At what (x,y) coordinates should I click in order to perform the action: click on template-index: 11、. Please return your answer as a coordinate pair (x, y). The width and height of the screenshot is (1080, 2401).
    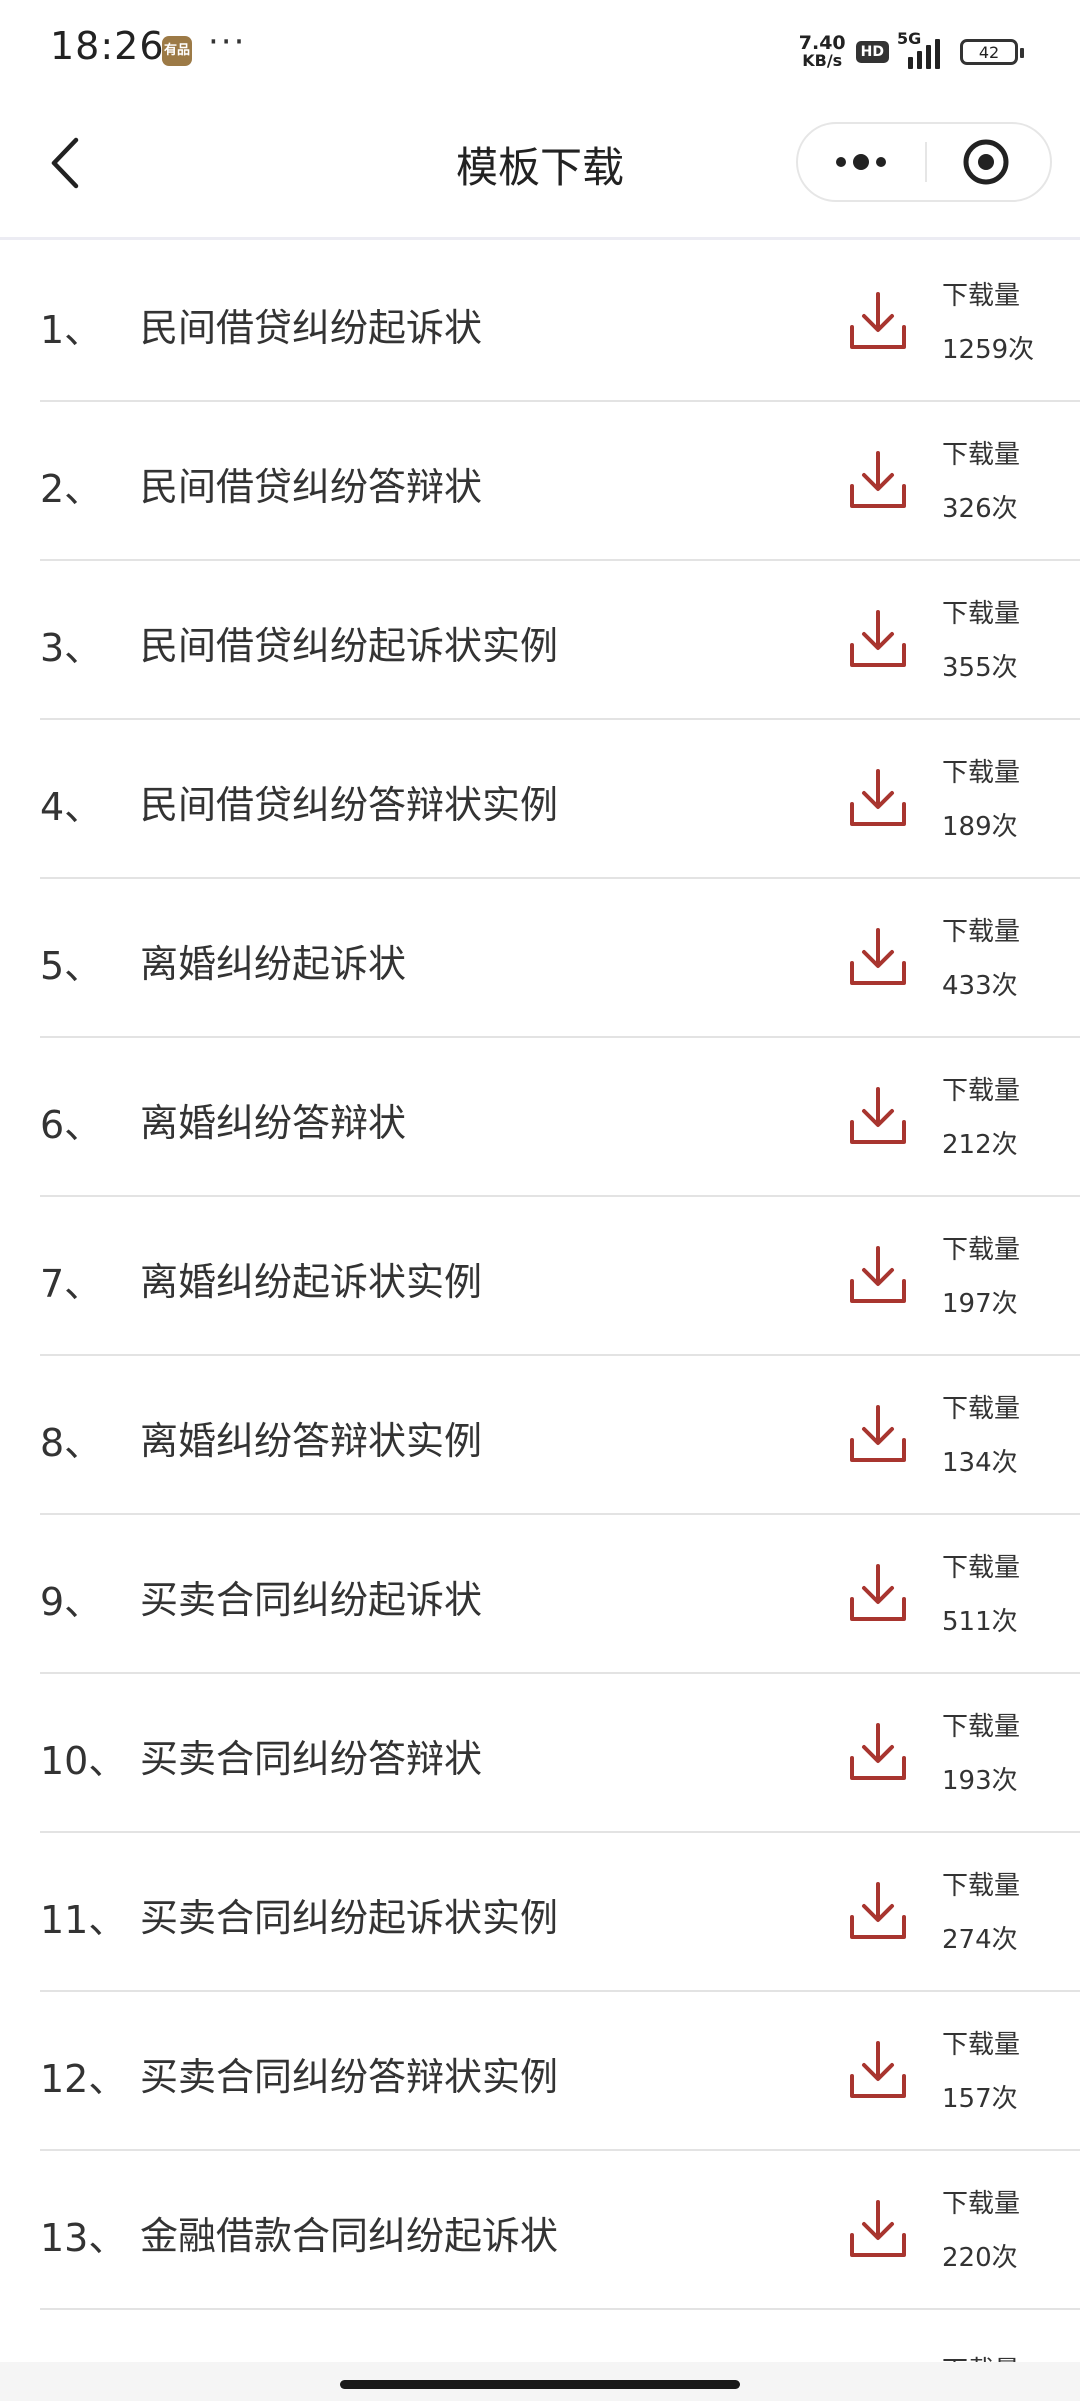
    Looking at the image, I should click on (83, 1920).